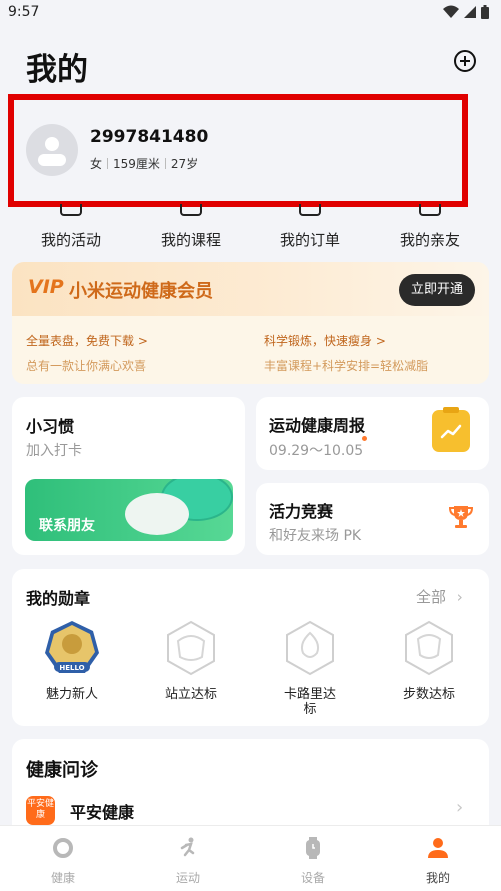  Describe the element at coordinates (58, 598) in the screenshot. I see `medals-title: 我的勋章` at that location.